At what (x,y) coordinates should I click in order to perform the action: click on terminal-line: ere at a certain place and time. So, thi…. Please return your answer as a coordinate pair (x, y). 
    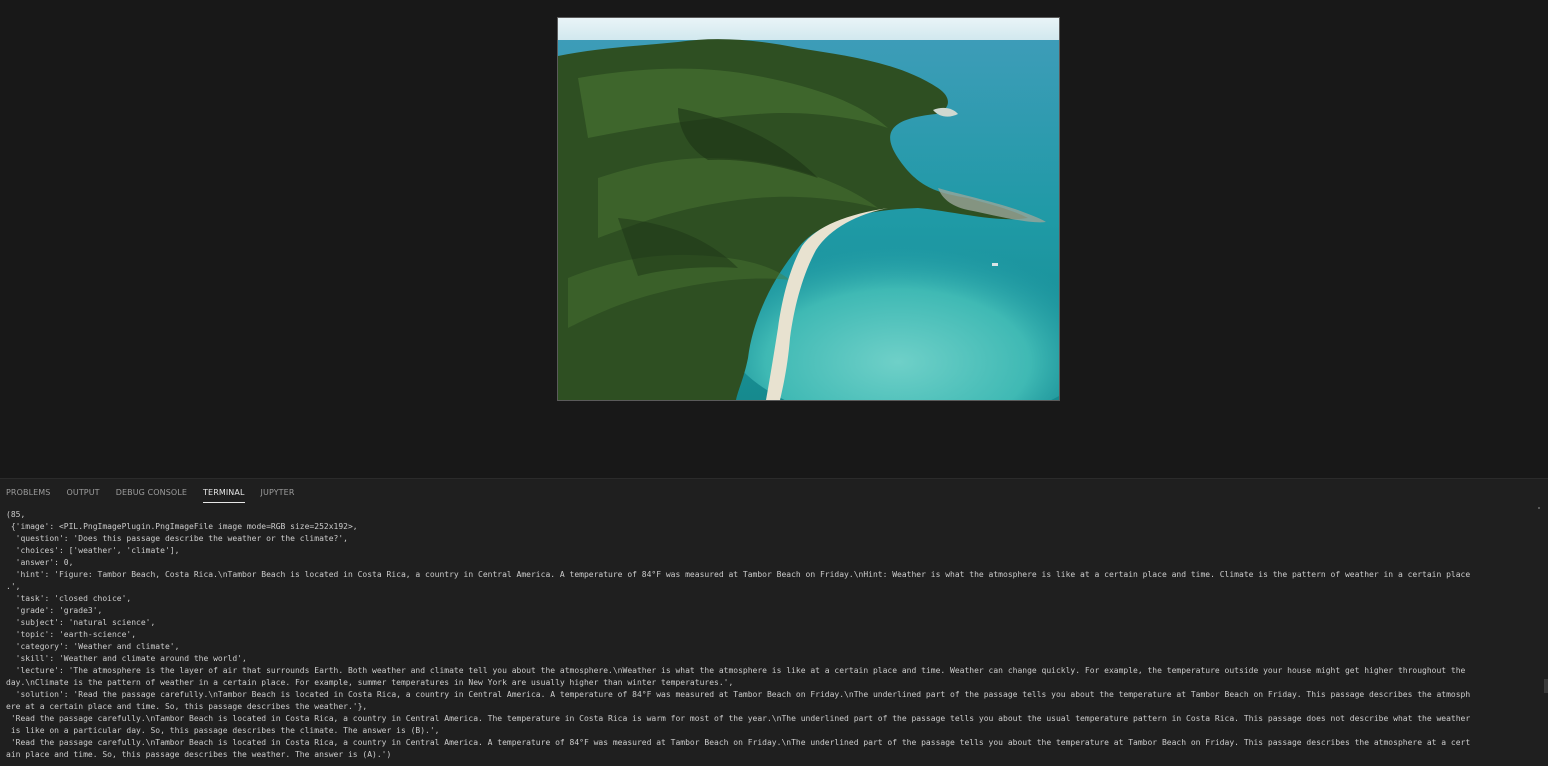
    Looking at the image, I should click on (187, 706).